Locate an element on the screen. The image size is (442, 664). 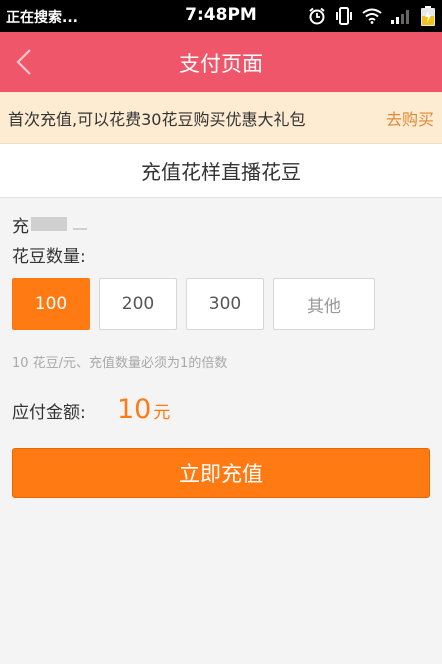
page-title: 支付页面 is located at coordinates (221, 64).